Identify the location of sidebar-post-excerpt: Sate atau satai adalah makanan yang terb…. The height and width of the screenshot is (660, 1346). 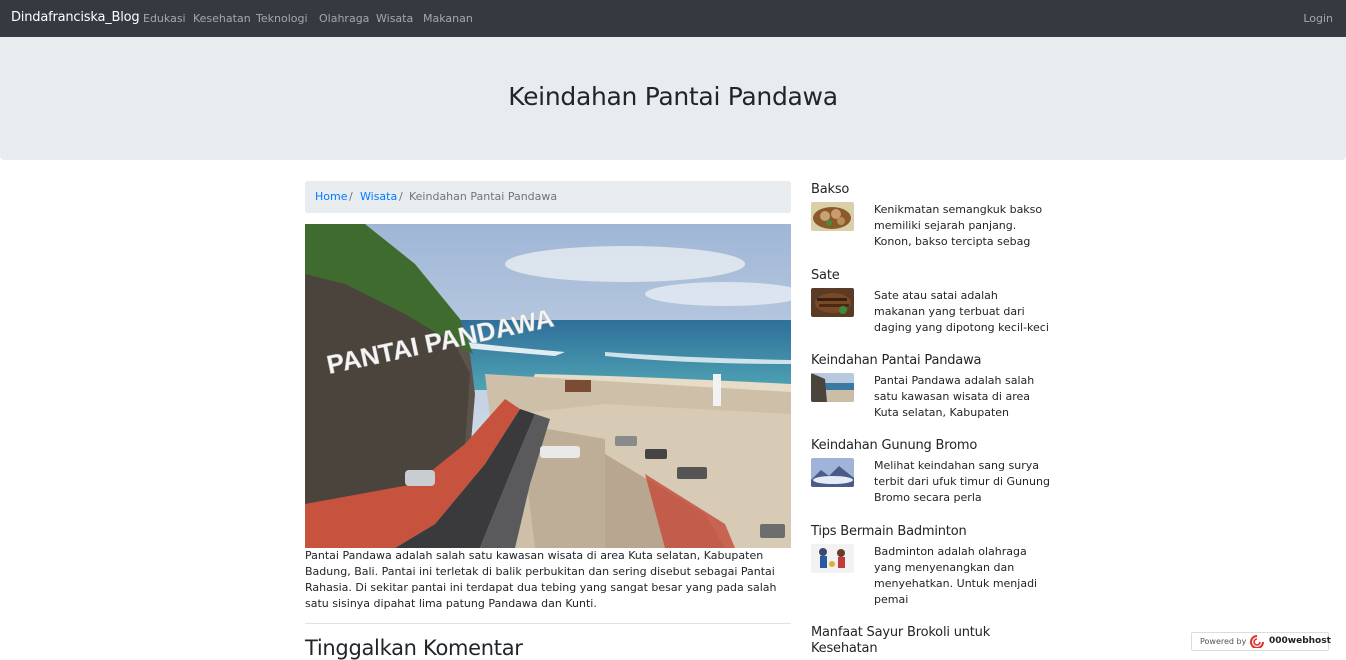
(961, 311).